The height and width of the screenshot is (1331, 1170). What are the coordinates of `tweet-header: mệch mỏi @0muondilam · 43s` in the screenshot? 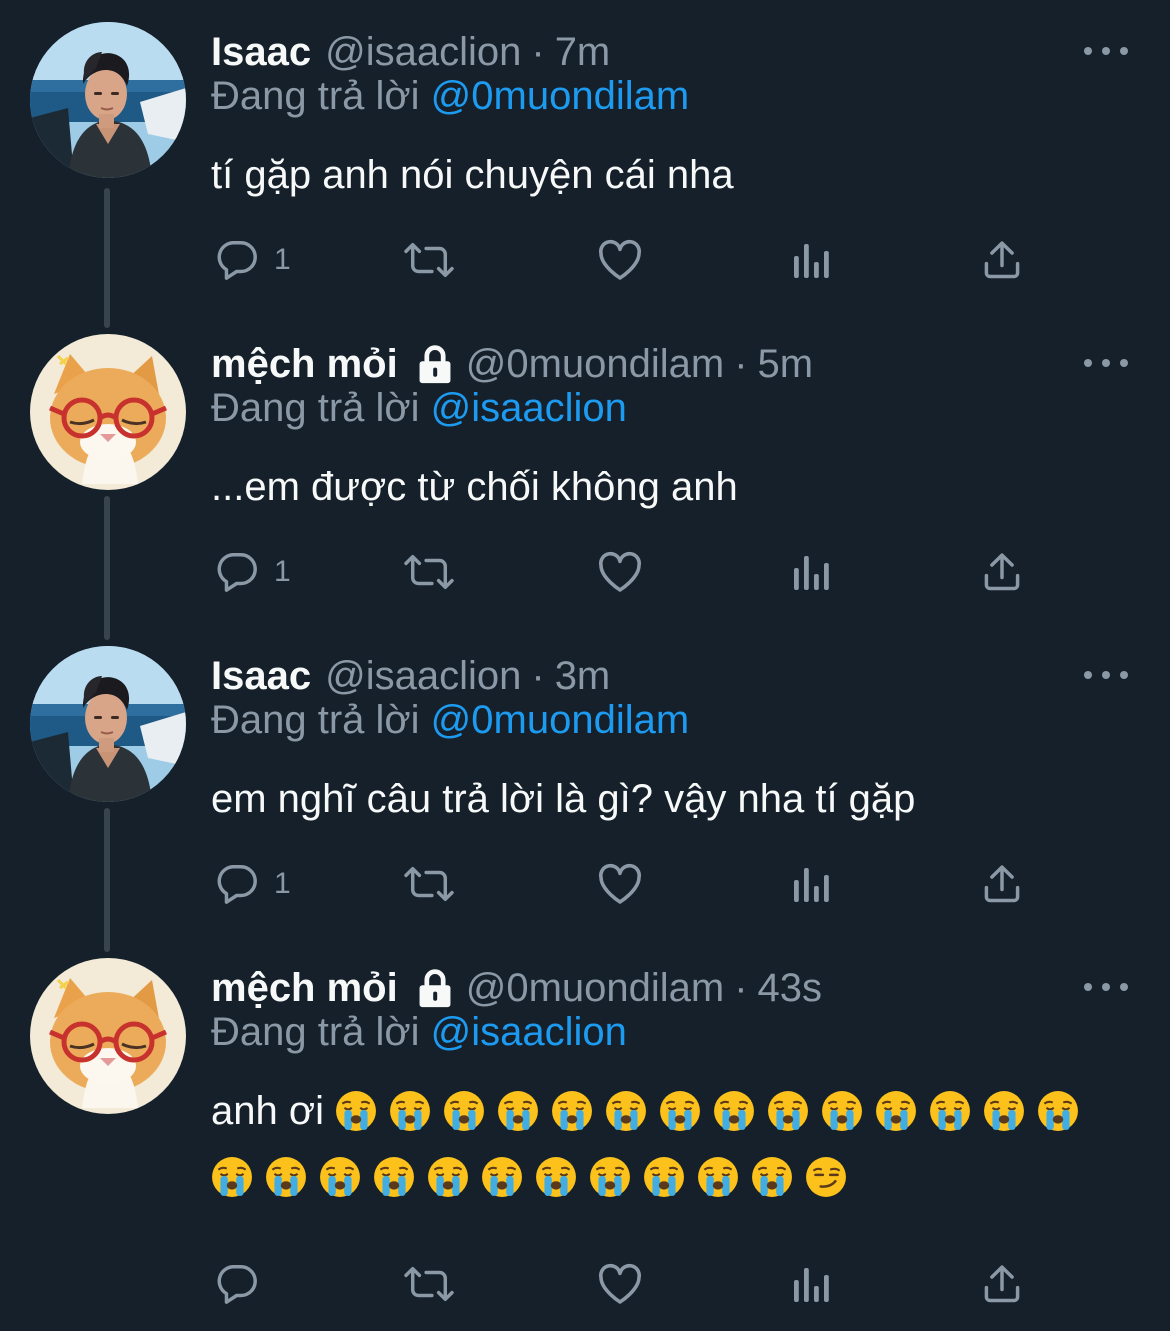 It's located at (516, 988).